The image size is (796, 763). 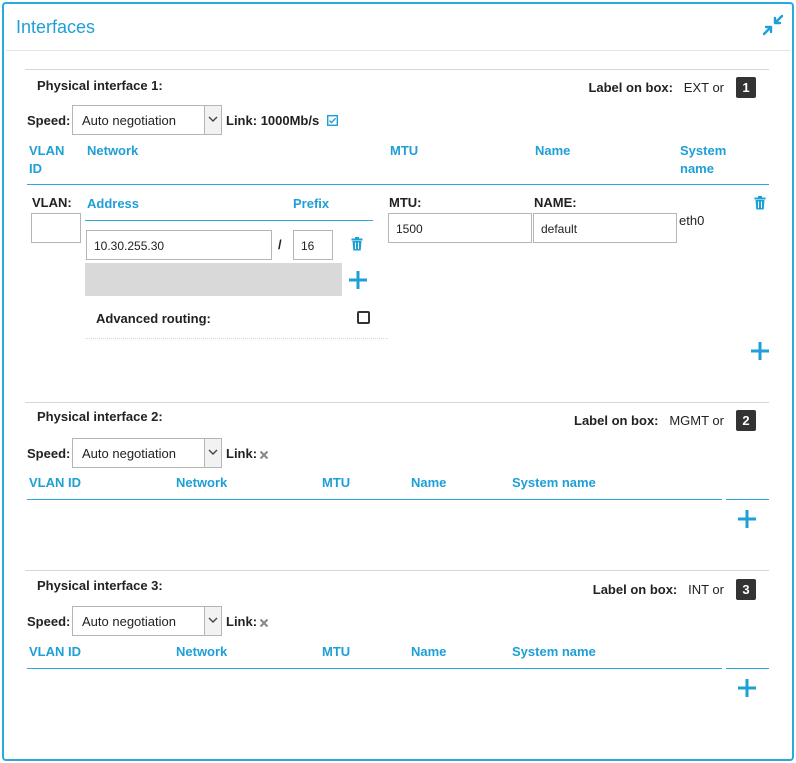 What do you see at coordinates (113, 203) in the screenshot?
I see `address-header: Address` at bounding box center [113, 203].